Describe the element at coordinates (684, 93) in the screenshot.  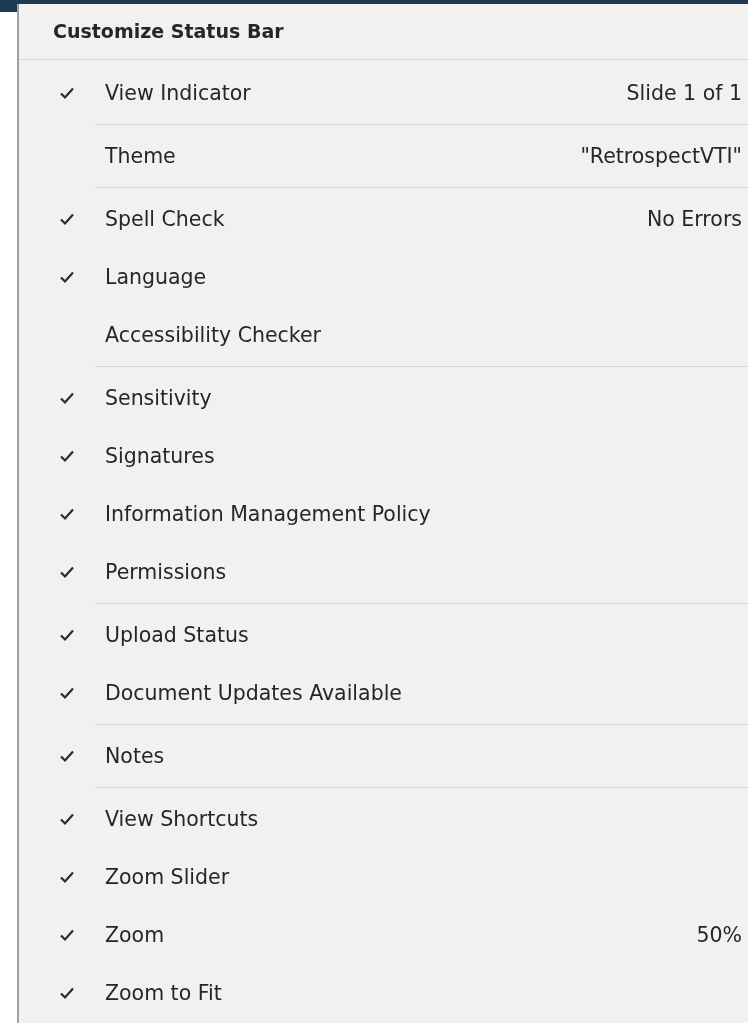
I see `item-value: Slide 1 of 1` at that location.